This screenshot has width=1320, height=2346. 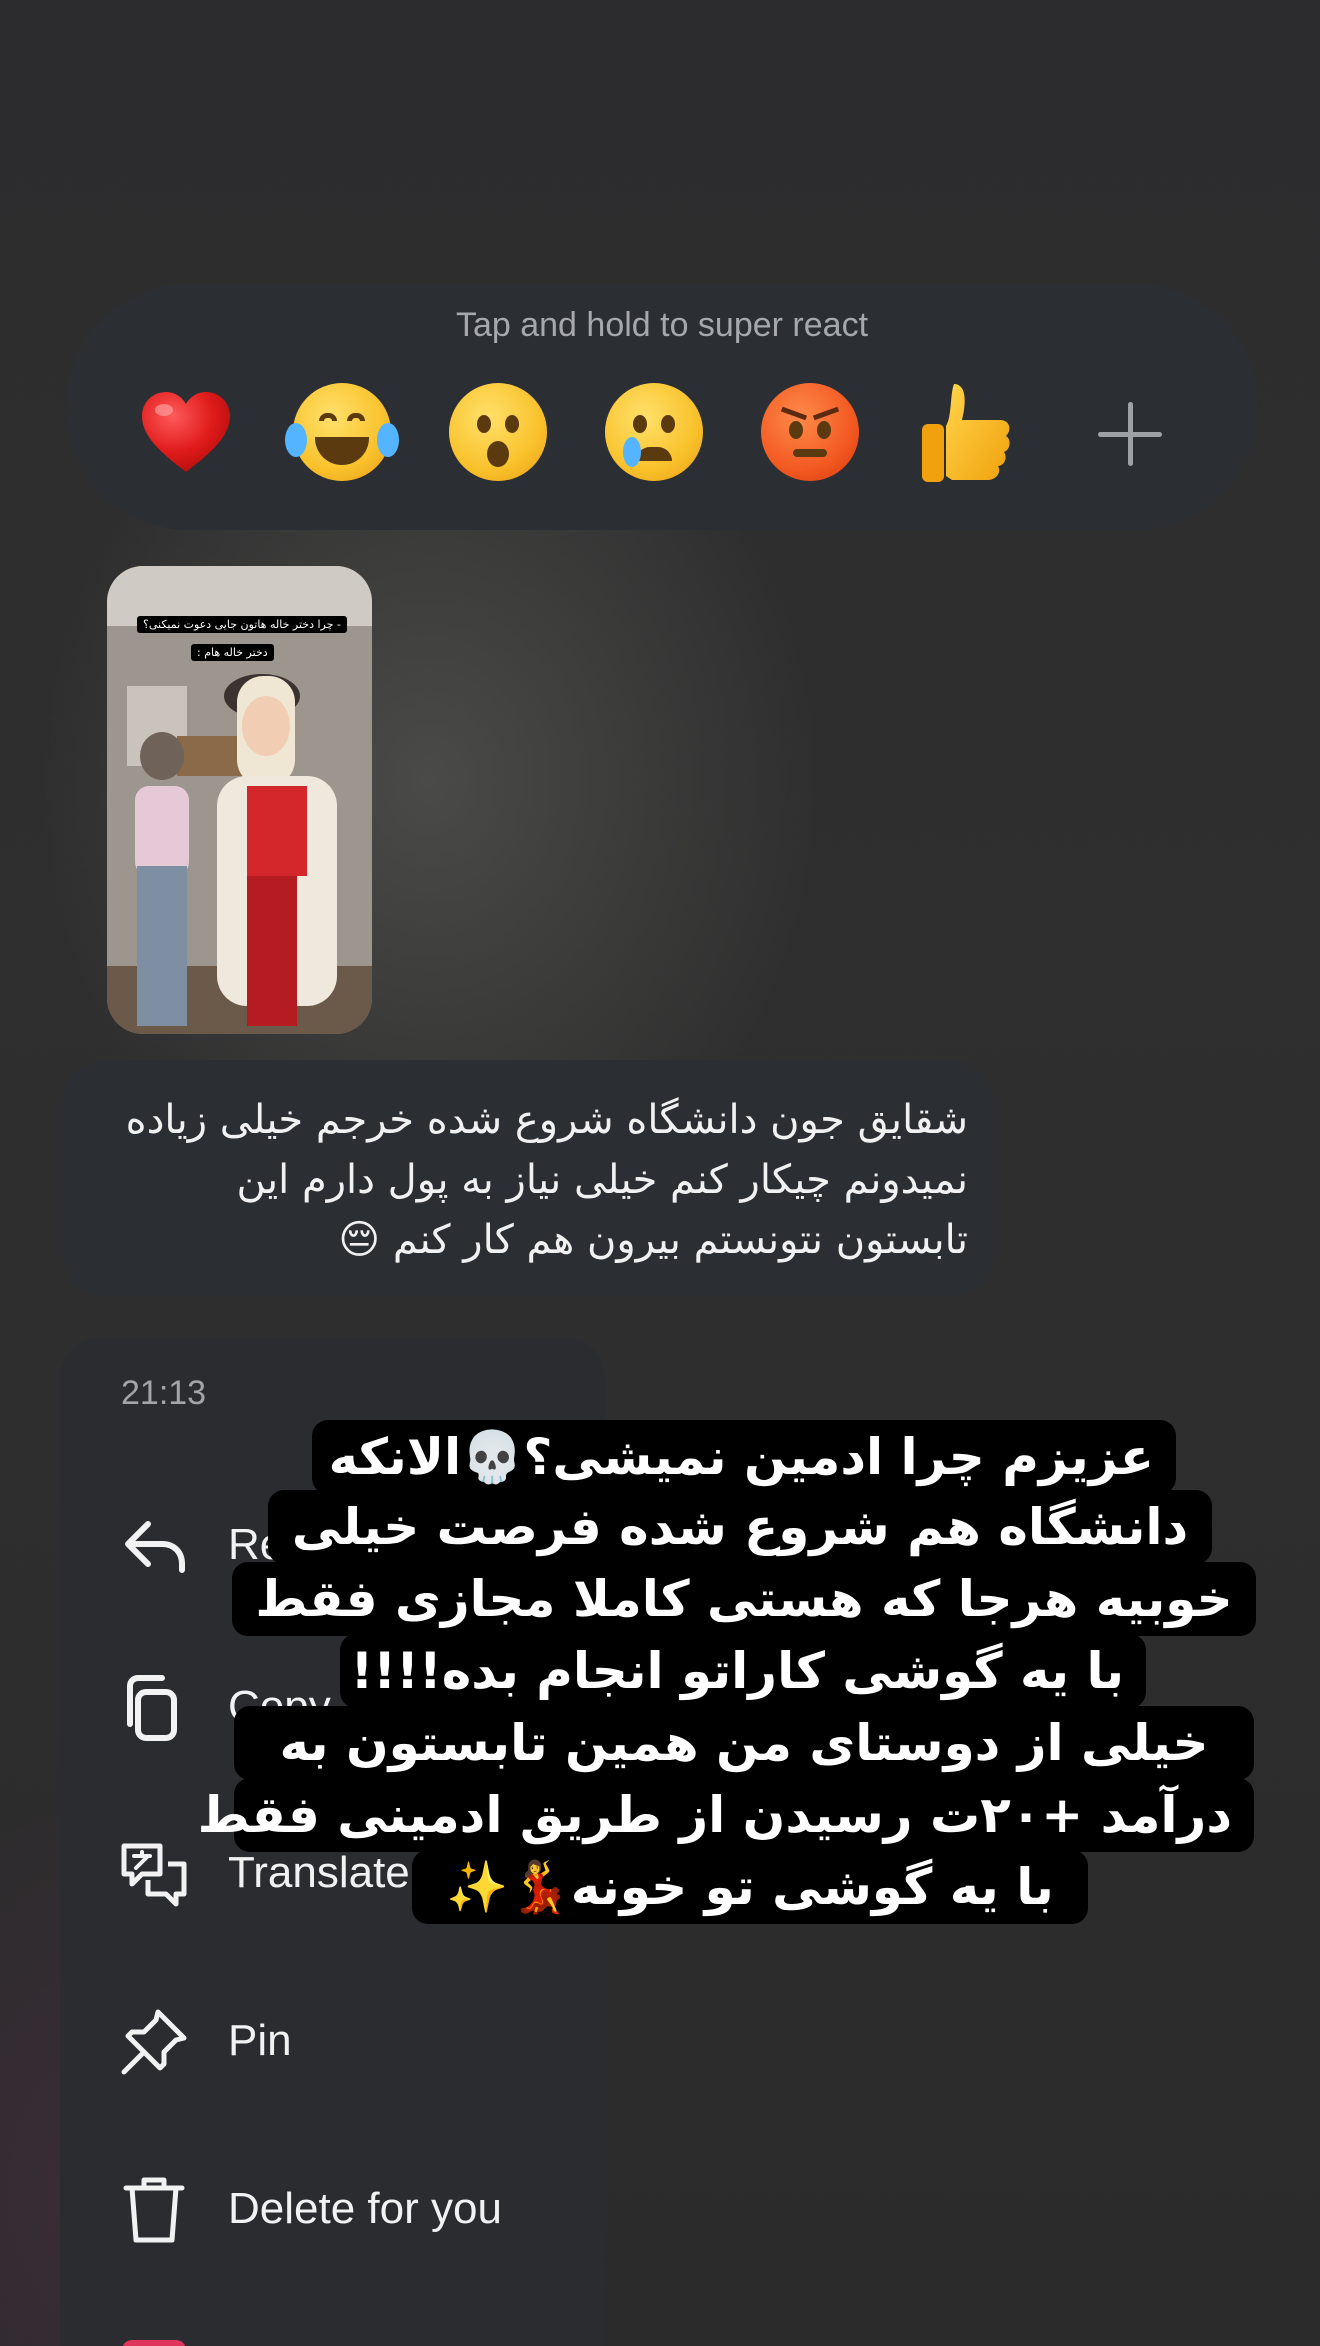 What do you see at coordinates (365, 2208) in the screenshot?
I see `menu-item-label: Delete for you` at bounding box center [365, 2208].